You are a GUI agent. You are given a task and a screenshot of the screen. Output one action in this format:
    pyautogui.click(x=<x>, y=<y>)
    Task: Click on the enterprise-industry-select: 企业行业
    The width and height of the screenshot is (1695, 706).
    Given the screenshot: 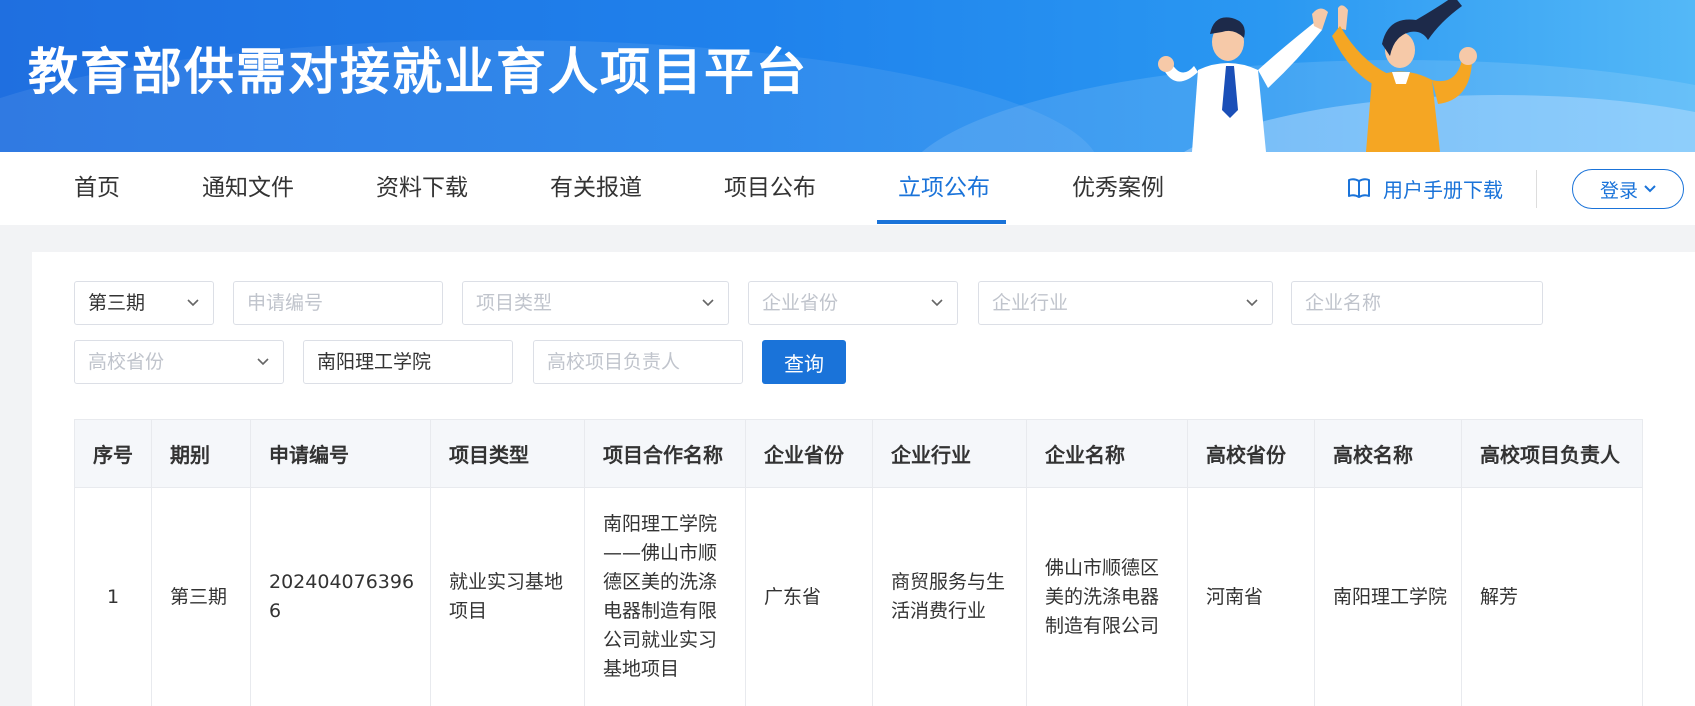 What is the action you would take?
    pyautogui.click(x=1125, y=303)
    